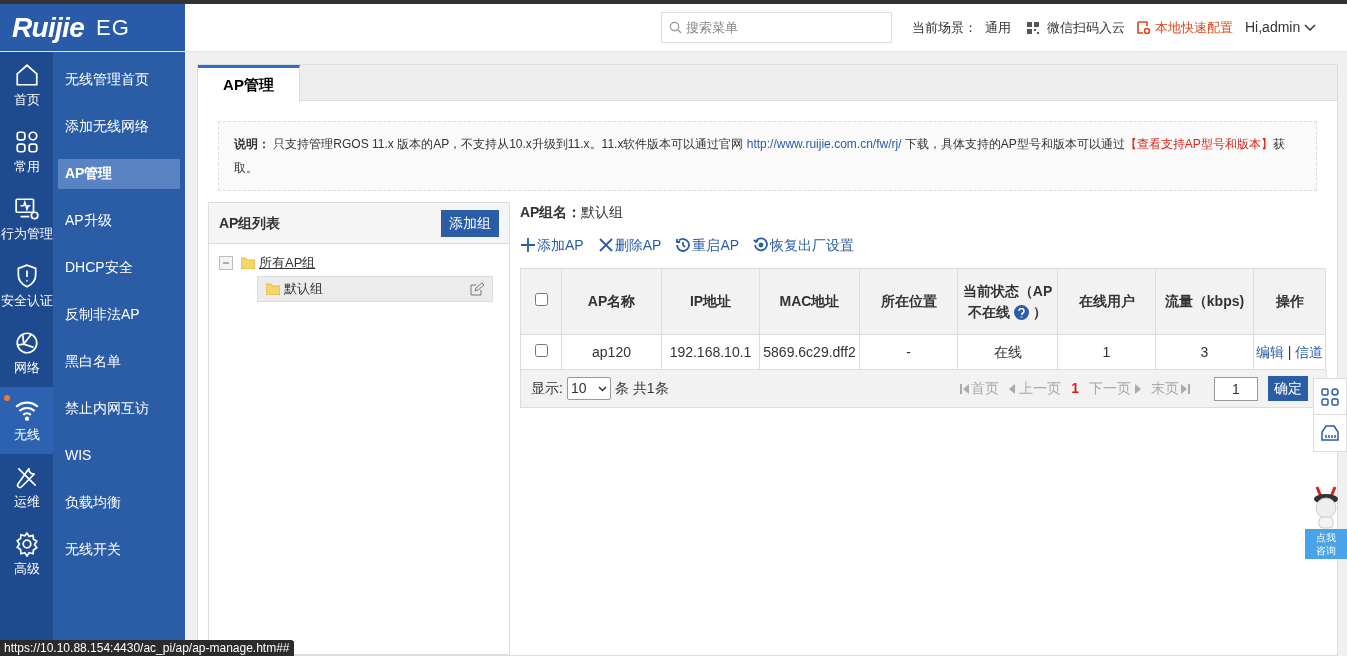 The image size is (1347, 656). What do you see at coordinates (629, 245) in the screenshot?
I see `toolbar-action: 删除AP` at bounding box center [629, 245].